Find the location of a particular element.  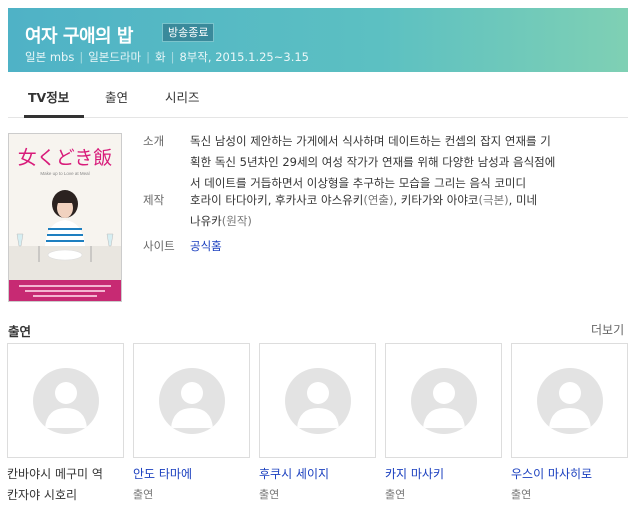

status-badge: 방송종료 is located at coordinates (188, 32).